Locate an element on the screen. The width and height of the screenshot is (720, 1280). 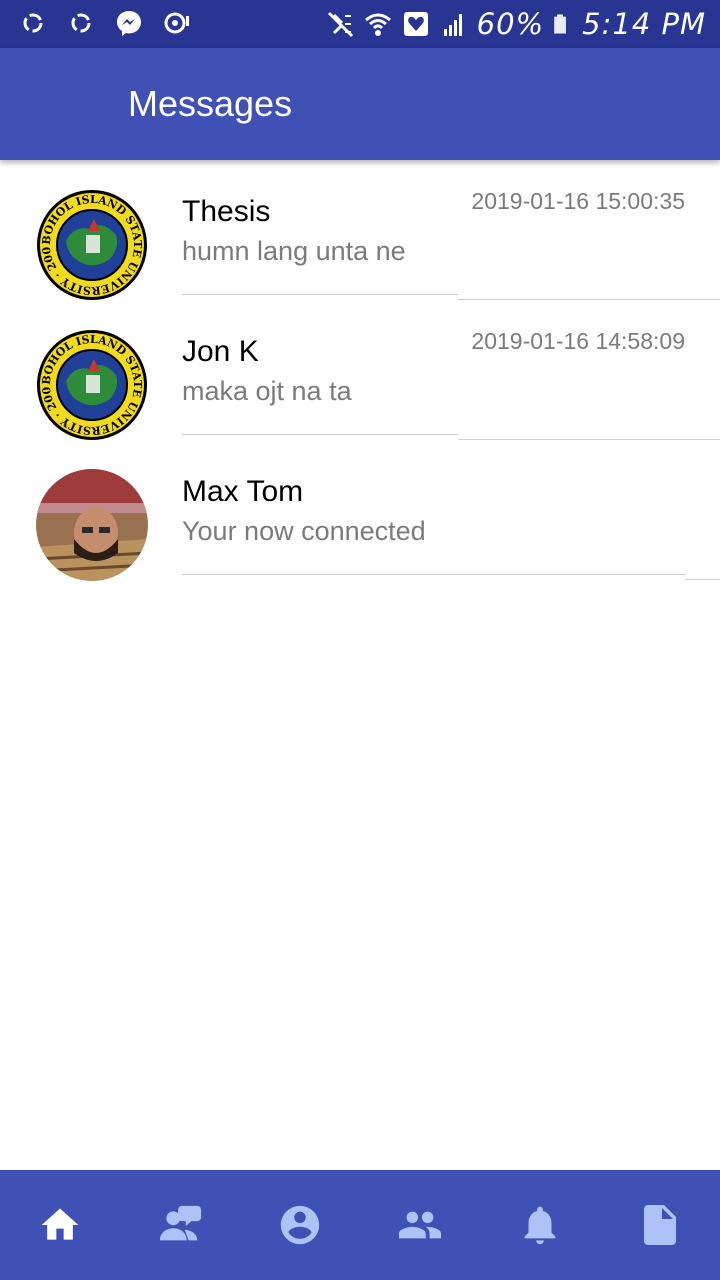
bell-icon is located at coordinates (540, 1225).